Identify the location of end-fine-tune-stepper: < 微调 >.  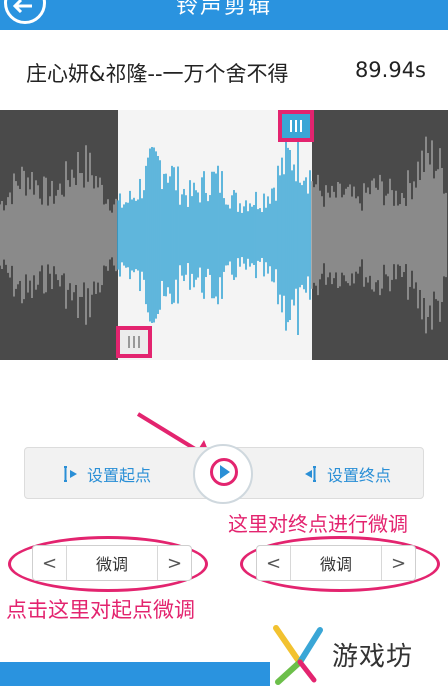
(336, 563).